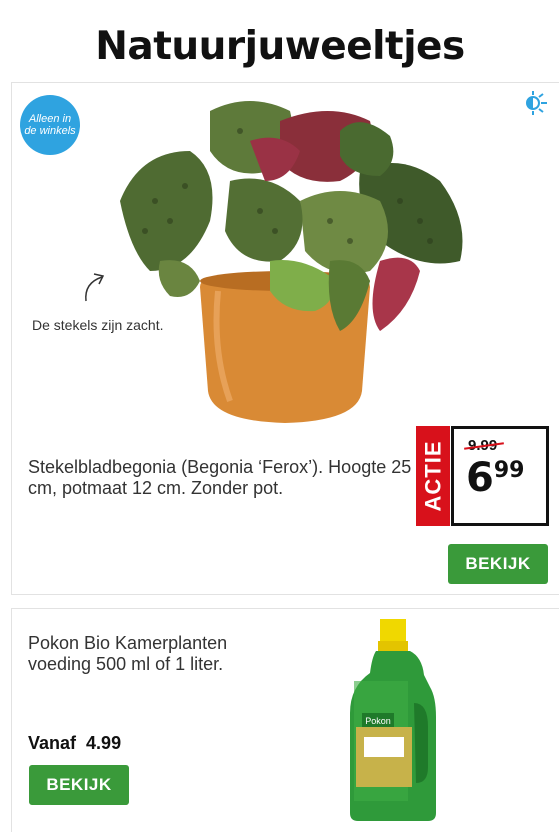 The image size is (560, 833). I want to click on price-box: 9.99 699, so click(500, 476).